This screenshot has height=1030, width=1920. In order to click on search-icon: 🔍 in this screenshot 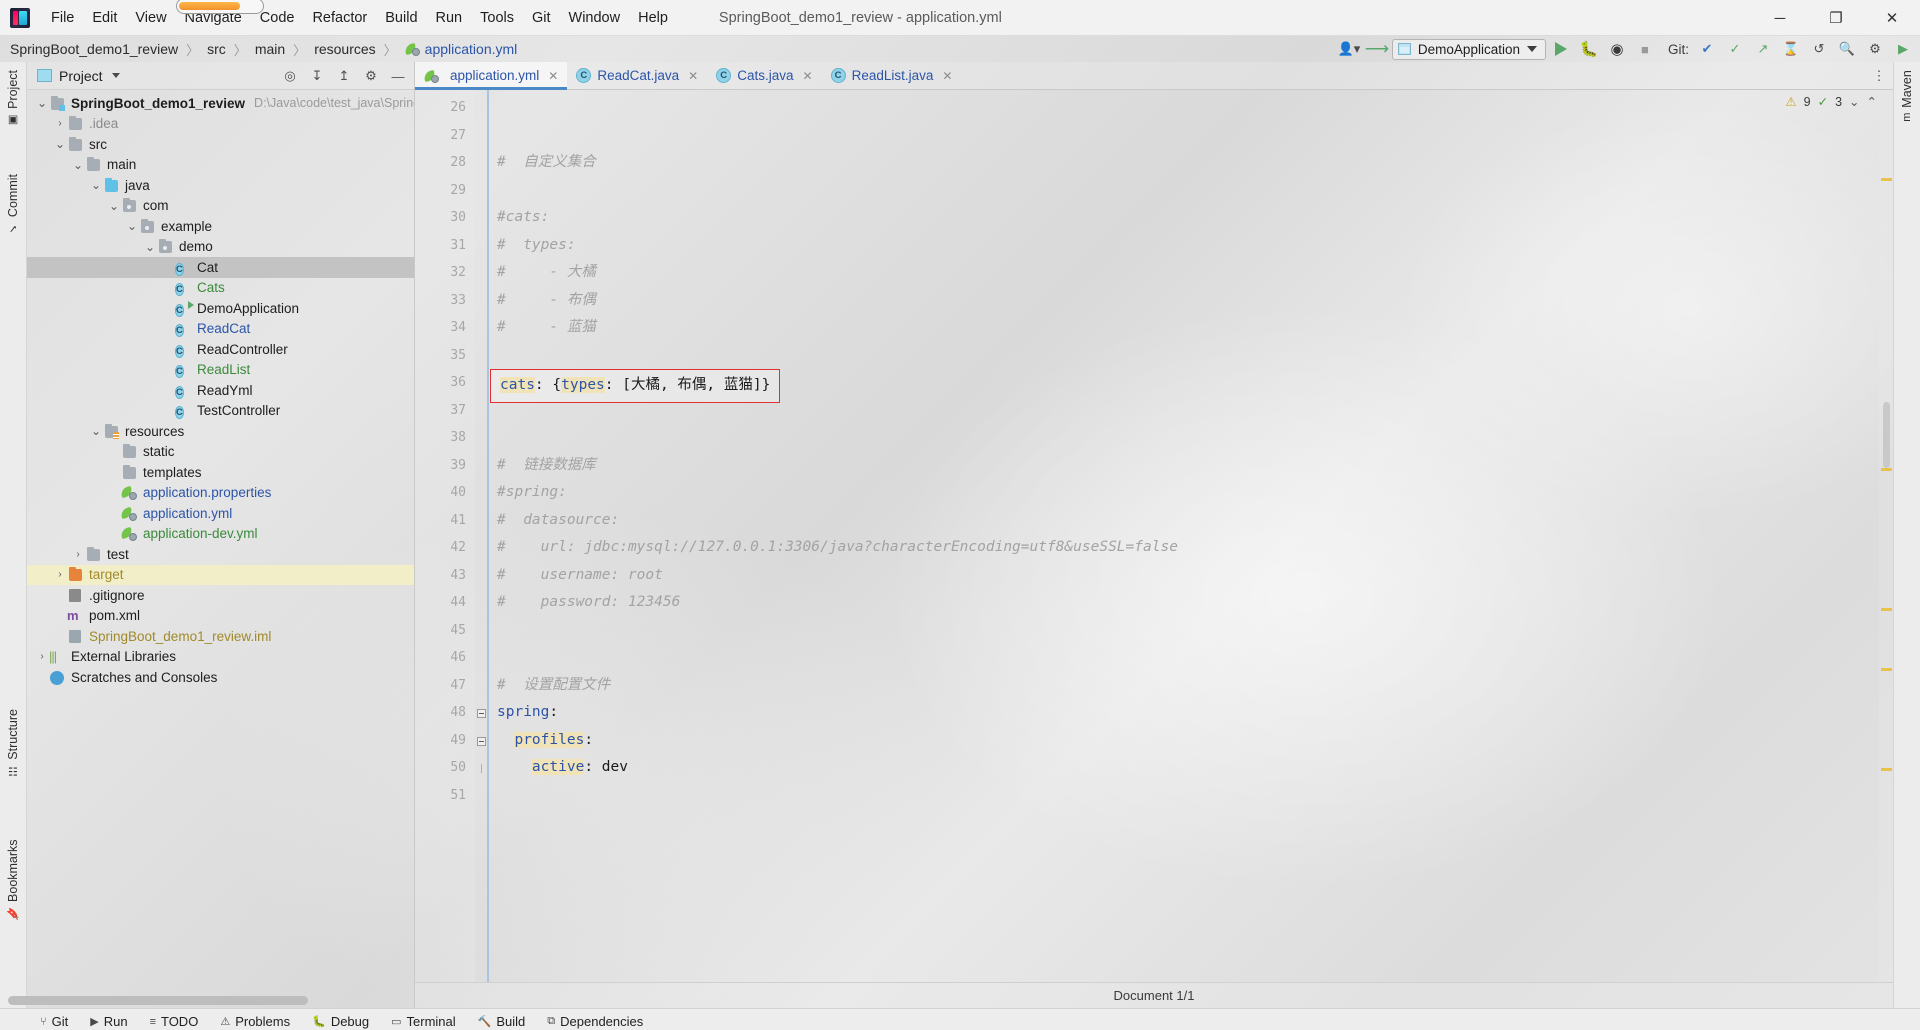, I will do `click(1847, 49)`.